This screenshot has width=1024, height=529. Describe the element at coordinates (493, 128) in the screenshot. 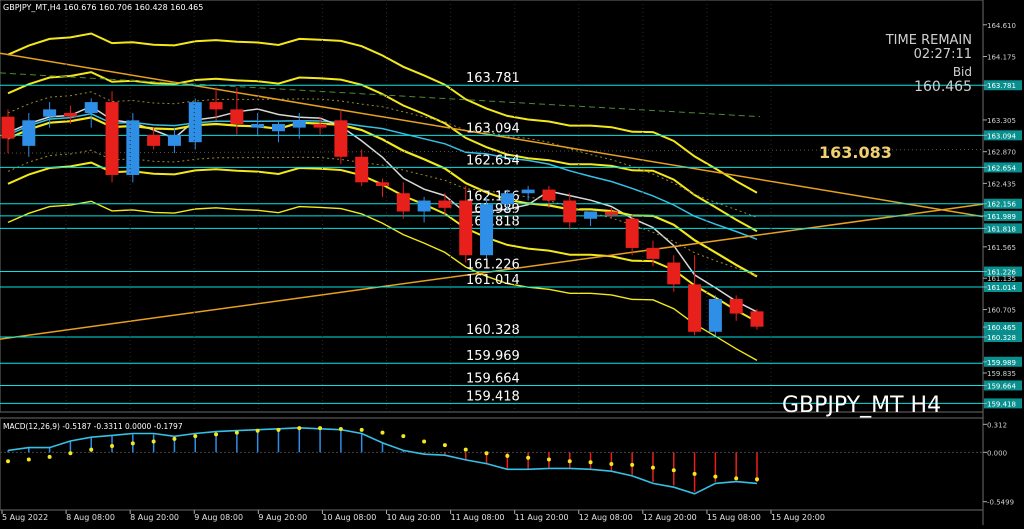

I see `level-label: 163.094` at that location.